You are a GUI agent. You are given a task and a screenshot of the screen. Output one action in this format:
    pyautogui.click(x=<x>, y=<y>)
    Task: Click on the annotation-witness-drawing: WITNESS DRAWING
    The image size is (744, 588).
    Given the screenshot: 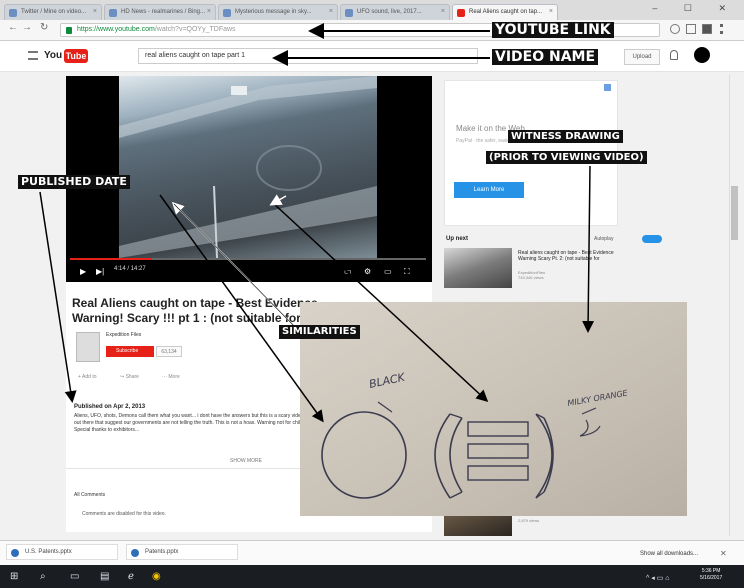 What is the action you would take?
    pyautogui.click(x=565, y=136)
    